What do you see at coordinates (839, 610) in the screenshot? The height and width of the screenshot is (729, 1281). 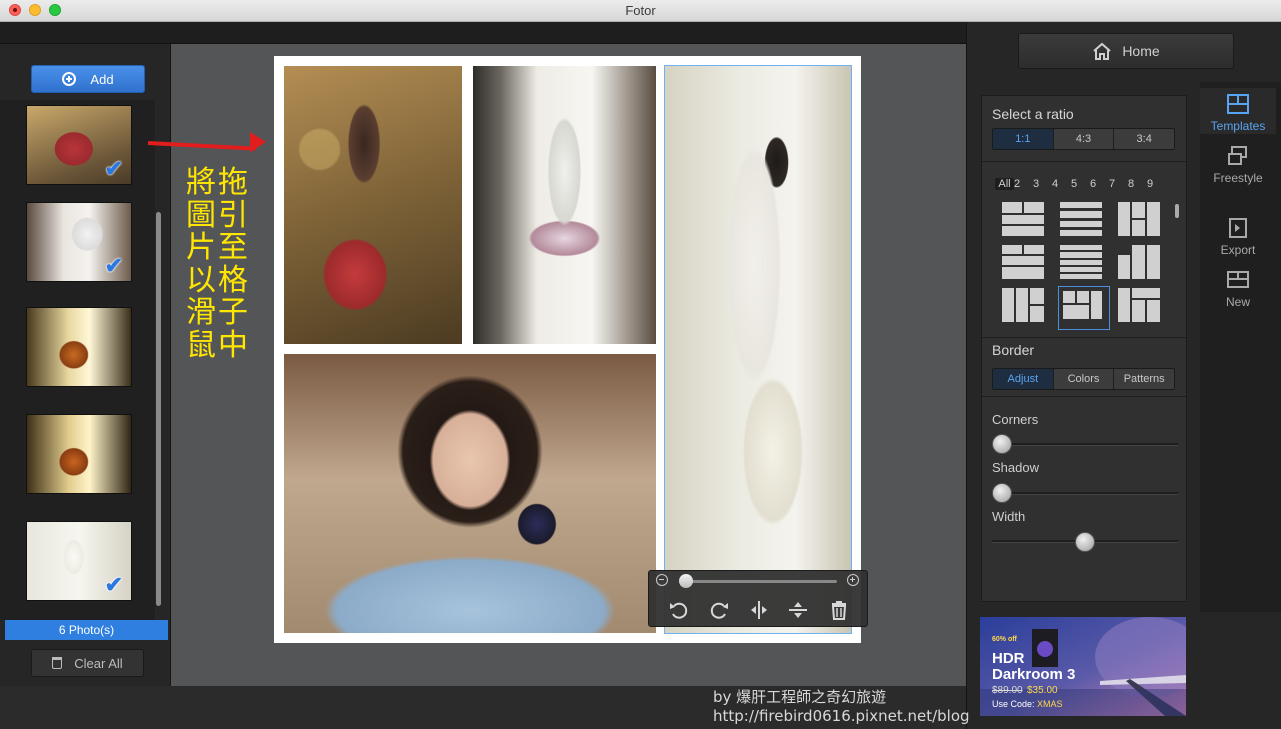 I see `delete-icon` at bounding box center [839, 610].